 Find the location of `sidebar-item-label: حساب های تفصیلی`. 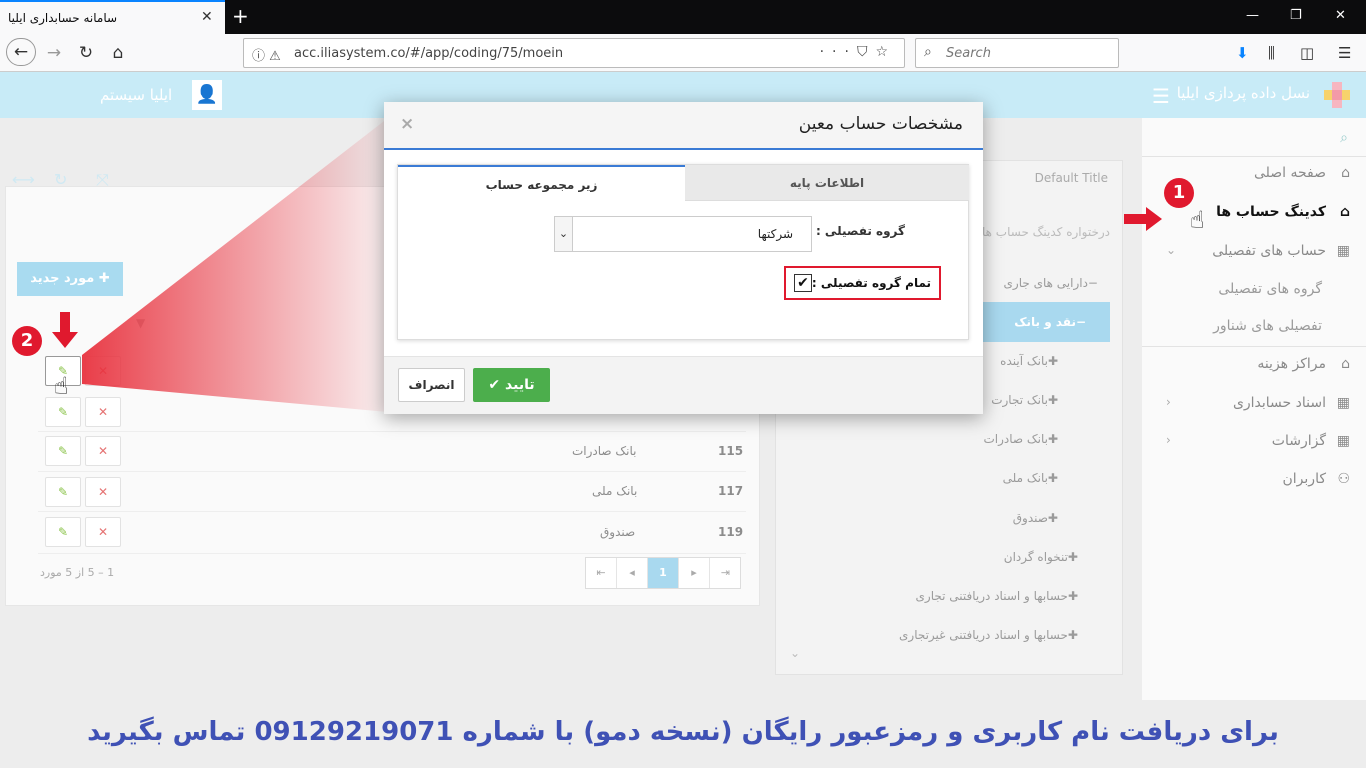

sidebar-item-label: حساب های تفصیلی is located at coordinates (1269, 251).